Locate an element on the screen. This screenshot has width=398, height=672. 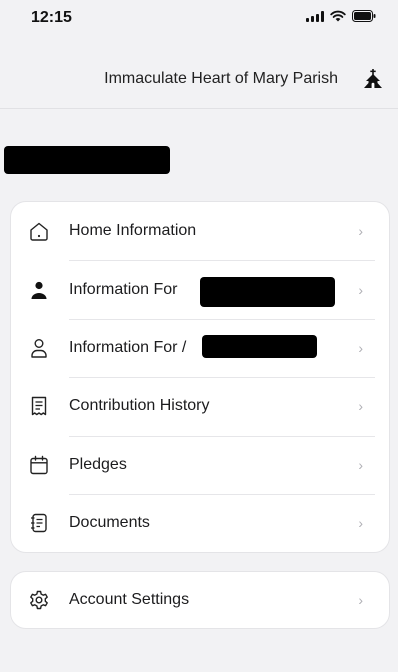
app-header: Immaculate Heart of Mary Parish is located at coordinates (199, 81).